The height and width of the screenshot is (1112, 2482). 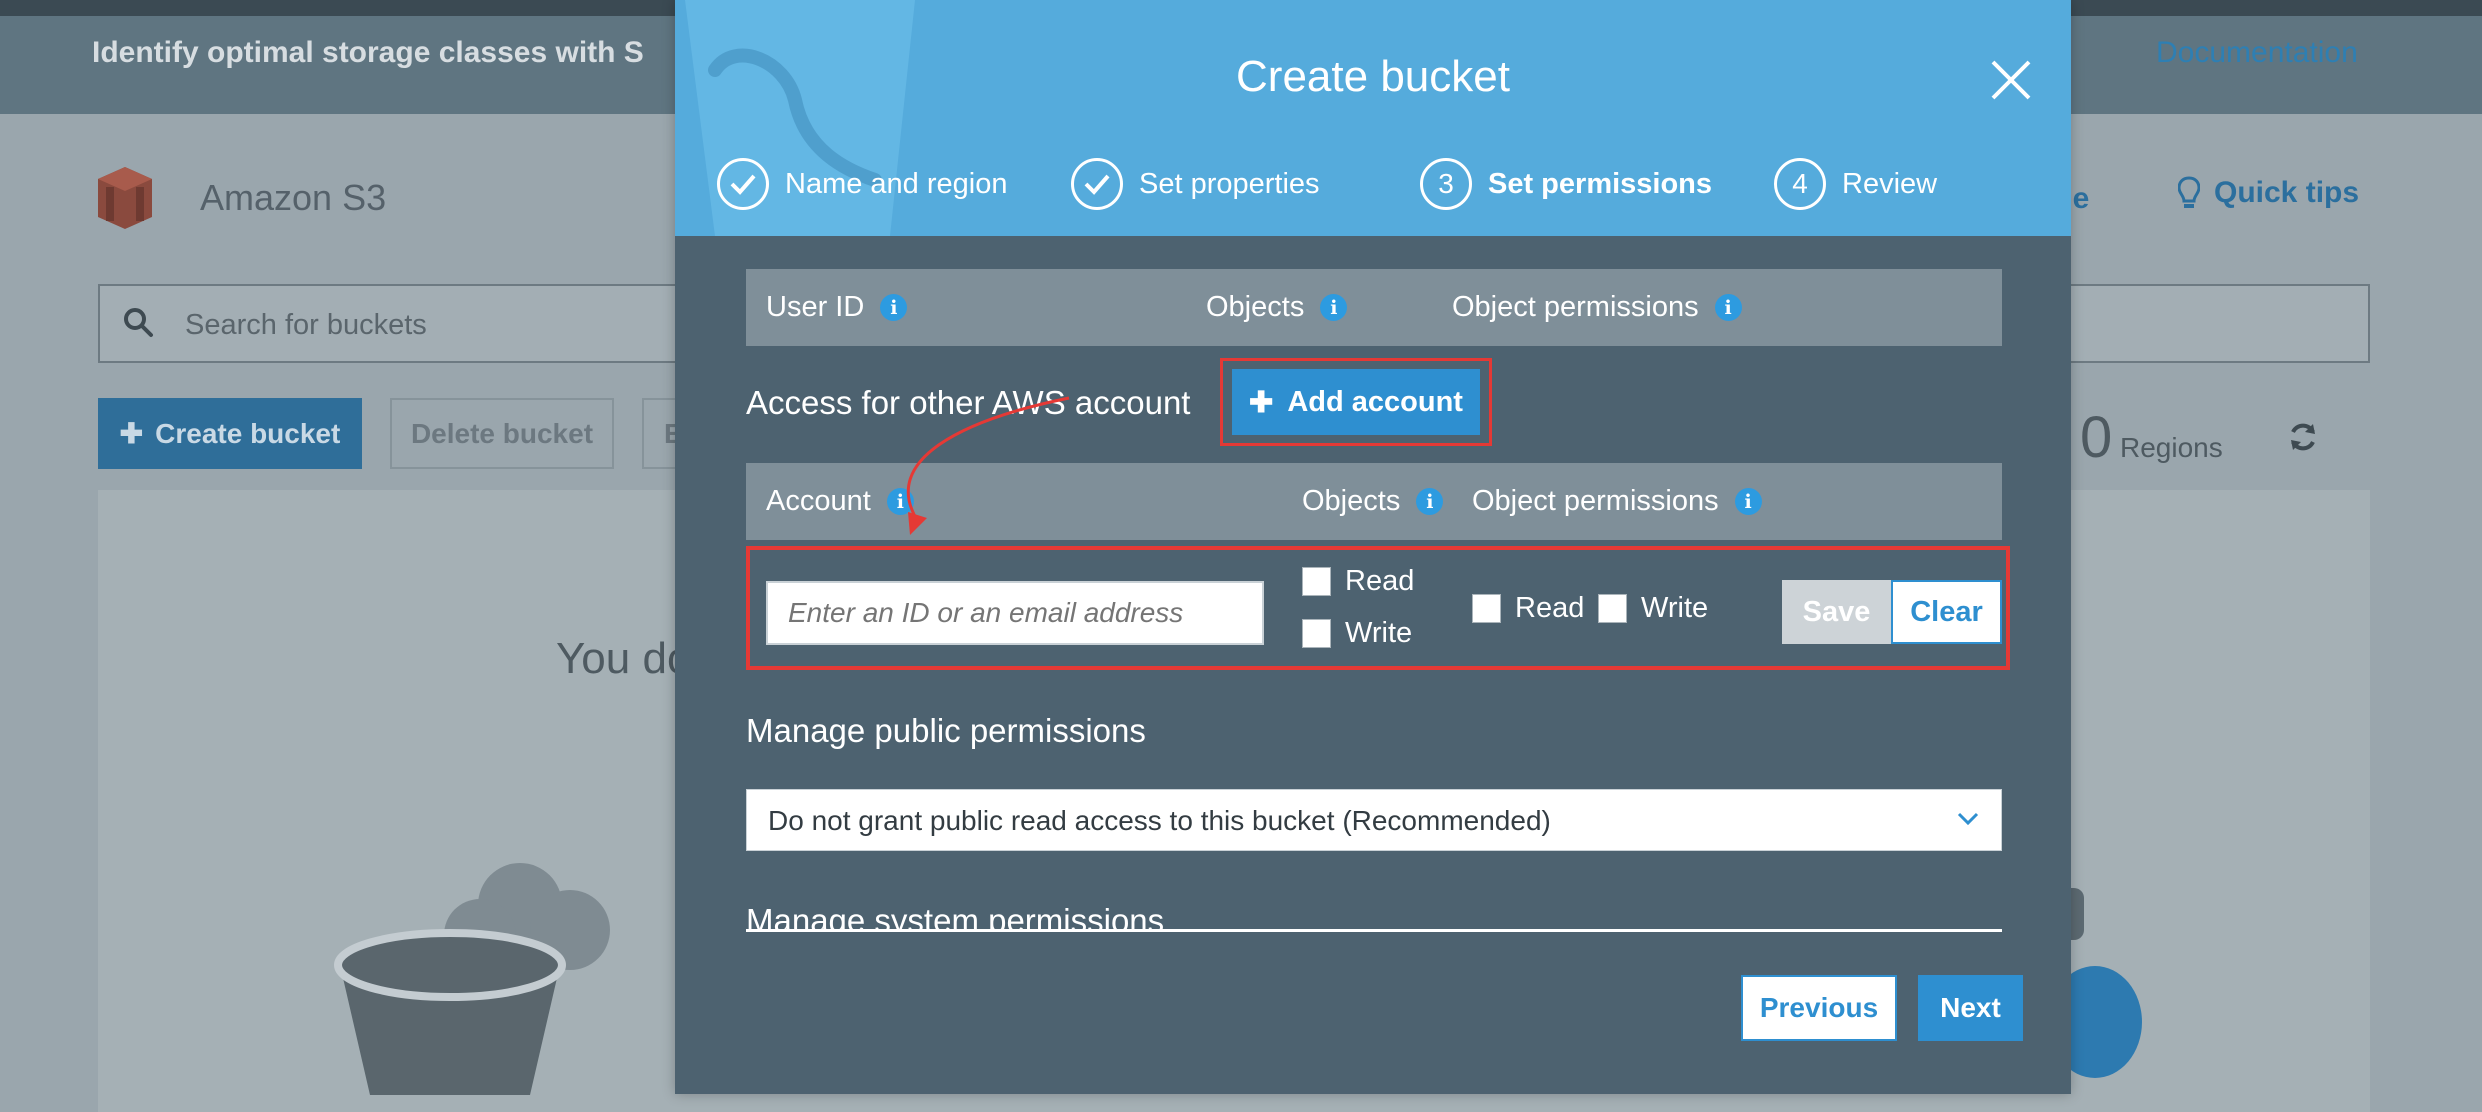 What do you see at coordinates (1819, 1008) in the screenshot?
I see `previous-button: Previous` at bounding box center [1819, 1008].